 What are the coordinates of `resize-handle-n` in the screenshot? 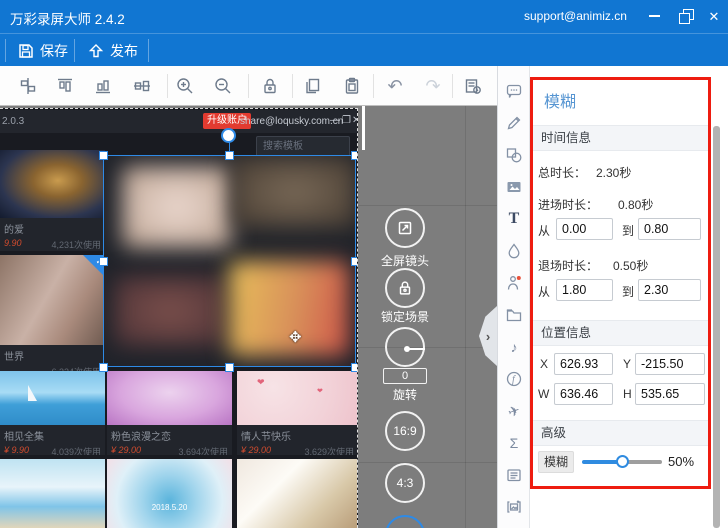 It's located at (229, 155).